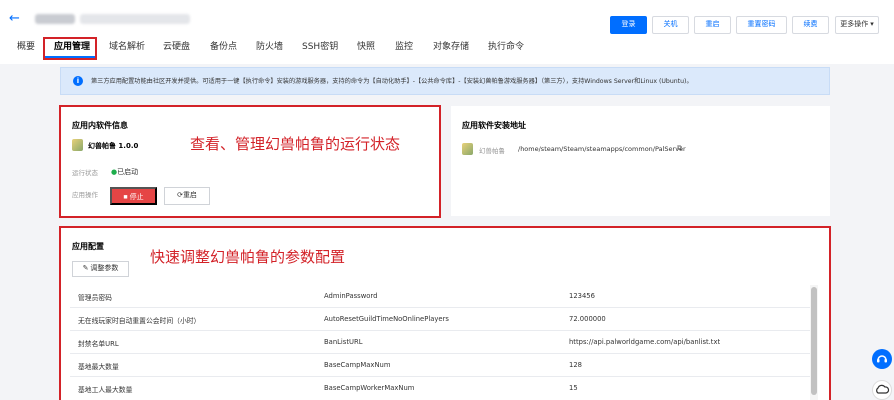 This screenshot has width=894, height=400. Describe the element at coordinates (55, 19) in the screenshot. I see `instance-name-blurred` at that location.